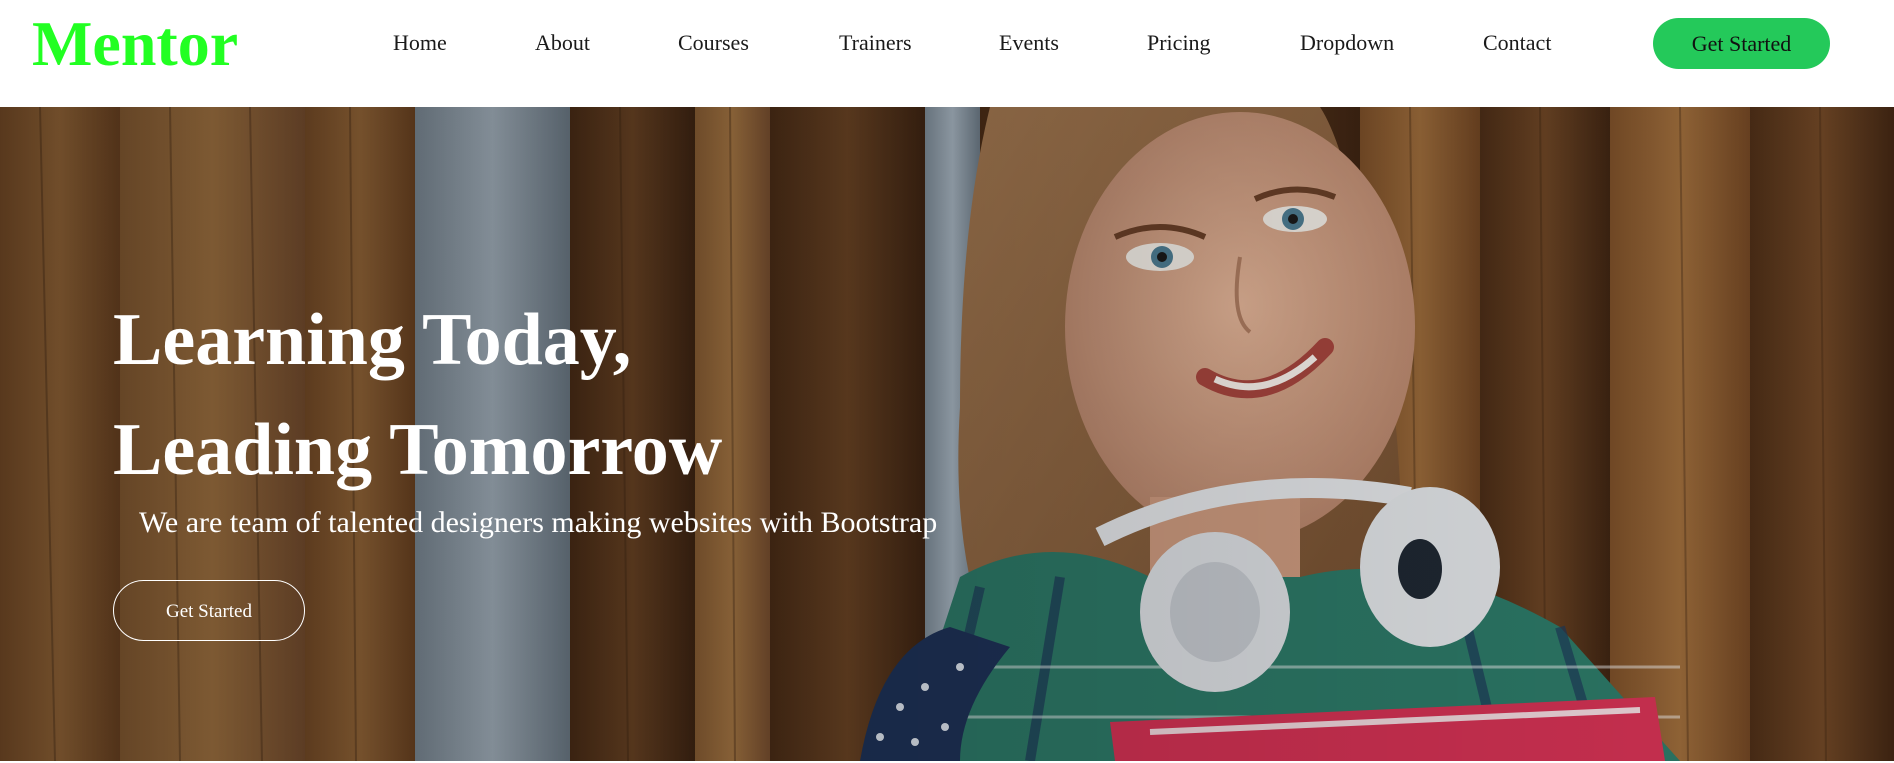 Image resolution: width=1894 pixels, height=763 pixels. What do you see at coordinates (713, 43) in the screenshot?
I see `nav-courses: Courses` at bounding box center [713, 43].